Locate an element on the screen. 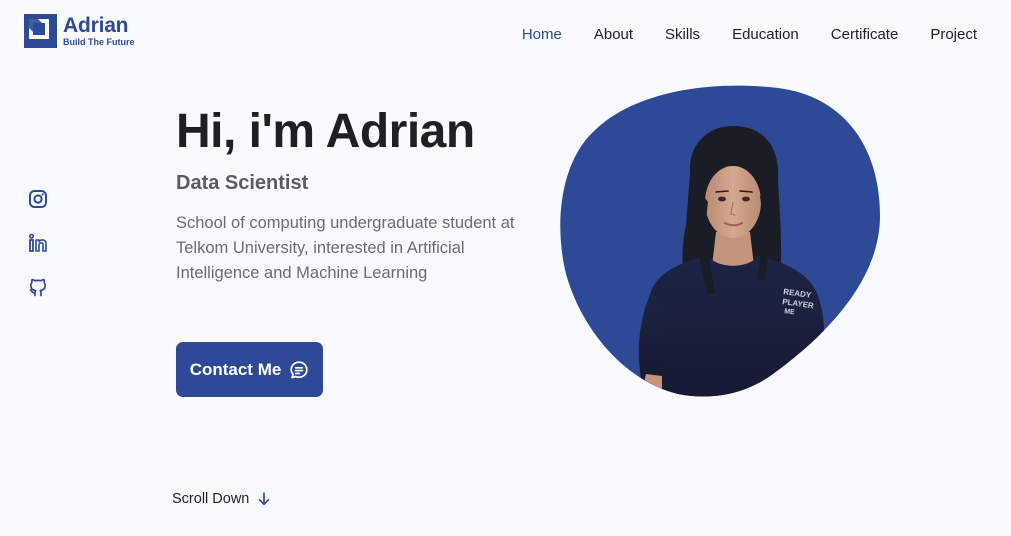  brand-name: Adrian is located at coordinates (96, 25).